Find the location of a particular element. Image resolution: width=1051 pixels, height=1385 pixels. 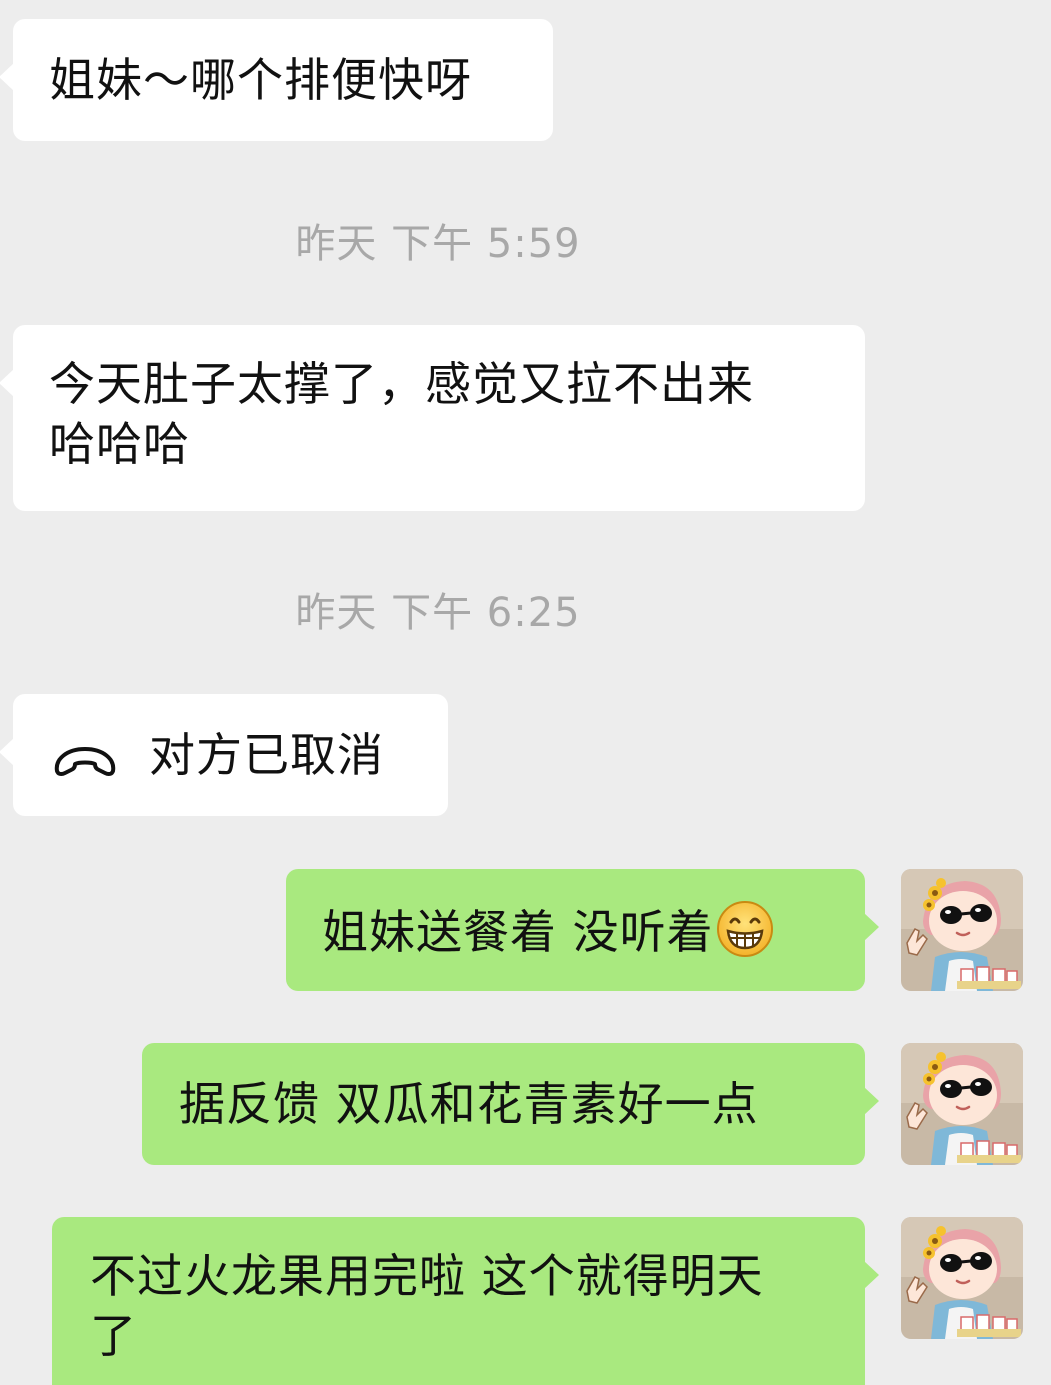

message-text: 不过火龙果用完啦 这个就得明天 了 is located at coordinates (427, 1306).